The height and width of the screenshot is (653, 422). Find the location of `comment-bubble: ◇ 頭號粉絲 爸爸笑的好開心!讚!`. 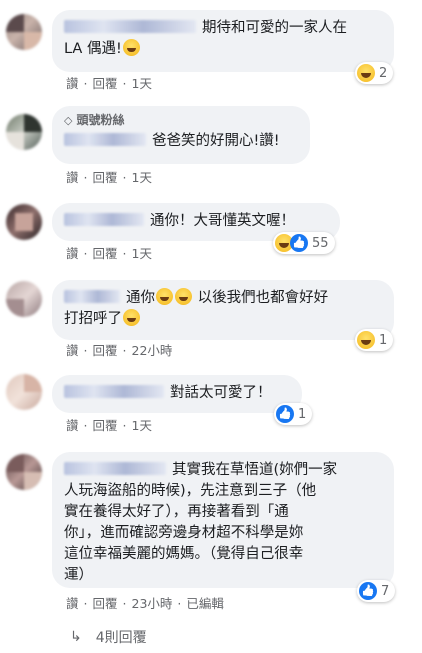

comment-bubble: ◇ 頭號粉絲 爸爸笑的好開心!讚! is located at coordinates (181, 135).